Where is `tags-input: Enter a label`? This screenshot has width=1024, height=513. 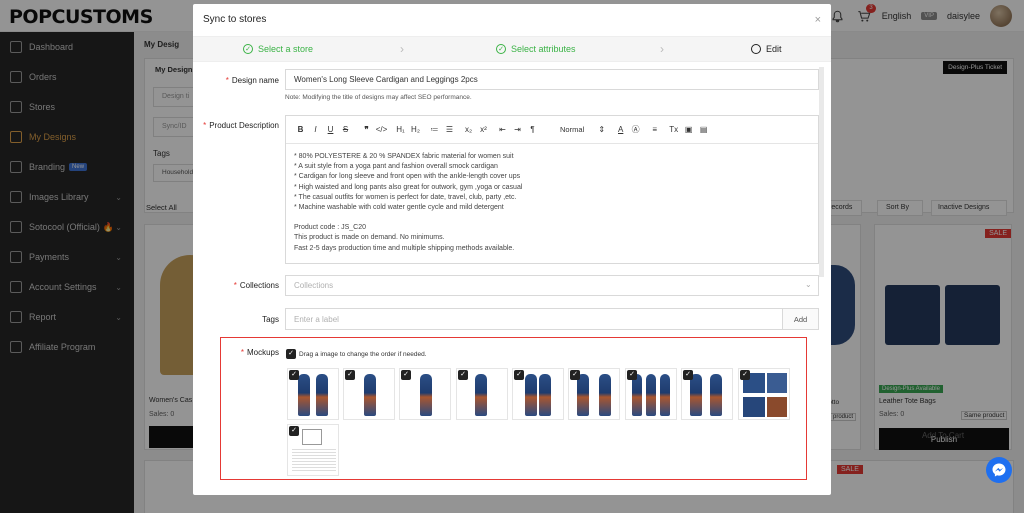
tags-input: Enter a label is located at coordinates (534, 319).